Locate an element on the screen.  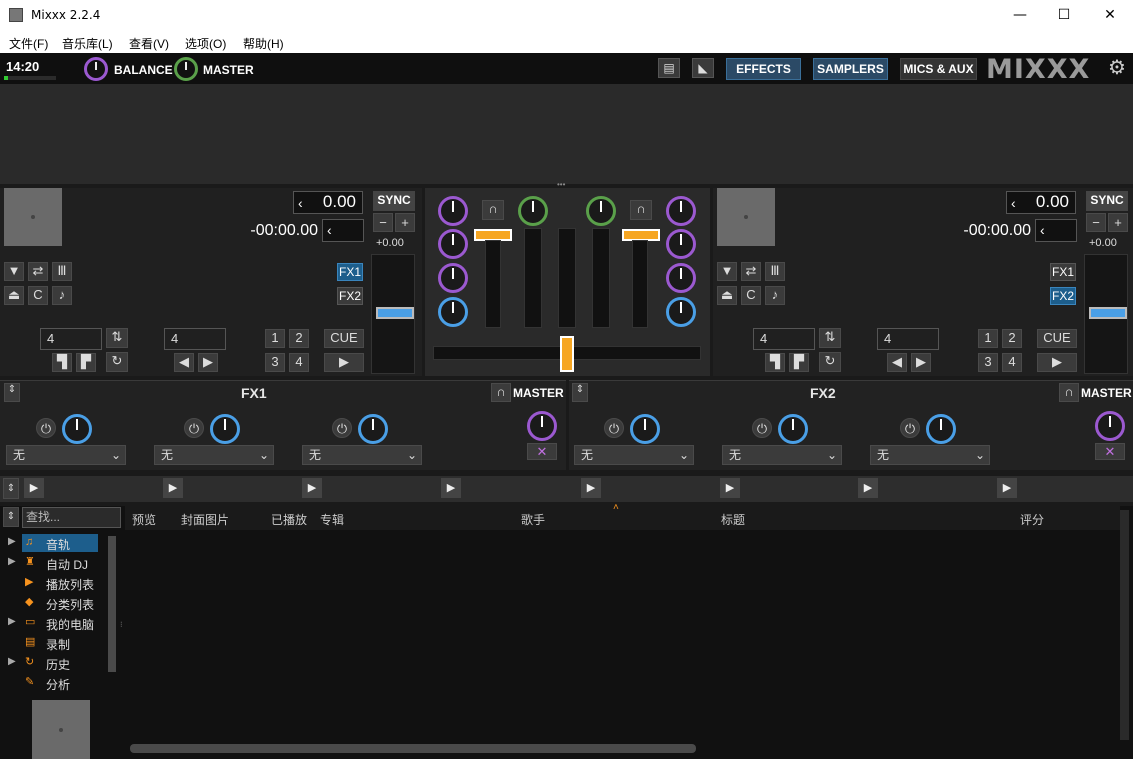
fx2-super-icon: ✕ is located at coordinates (1110, 451).